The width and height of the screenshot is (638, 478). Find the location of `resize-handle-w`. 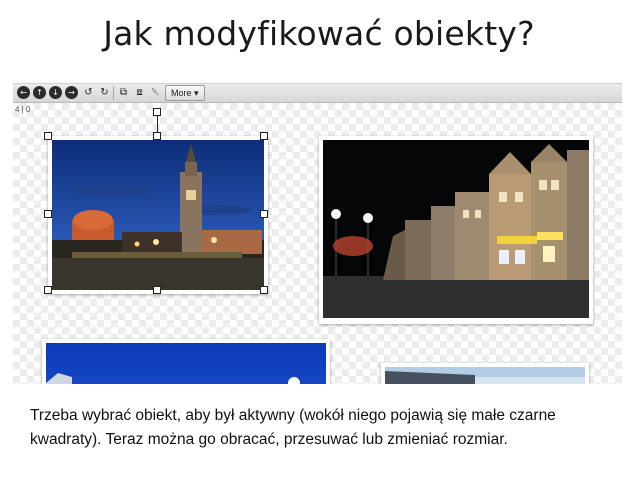

resize-handle-w is located at coordinates (48, 214).